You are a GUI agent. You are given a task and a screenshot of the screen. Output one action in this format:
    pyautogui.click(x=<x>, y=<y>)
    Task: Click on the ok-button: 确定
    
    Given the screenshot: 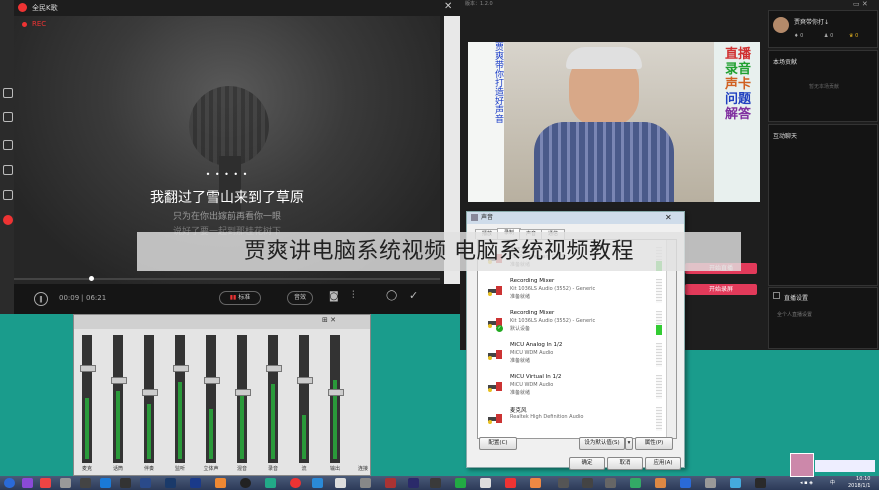 What is the action you would take?
    pyautogui.click(x=587, y=463)
    